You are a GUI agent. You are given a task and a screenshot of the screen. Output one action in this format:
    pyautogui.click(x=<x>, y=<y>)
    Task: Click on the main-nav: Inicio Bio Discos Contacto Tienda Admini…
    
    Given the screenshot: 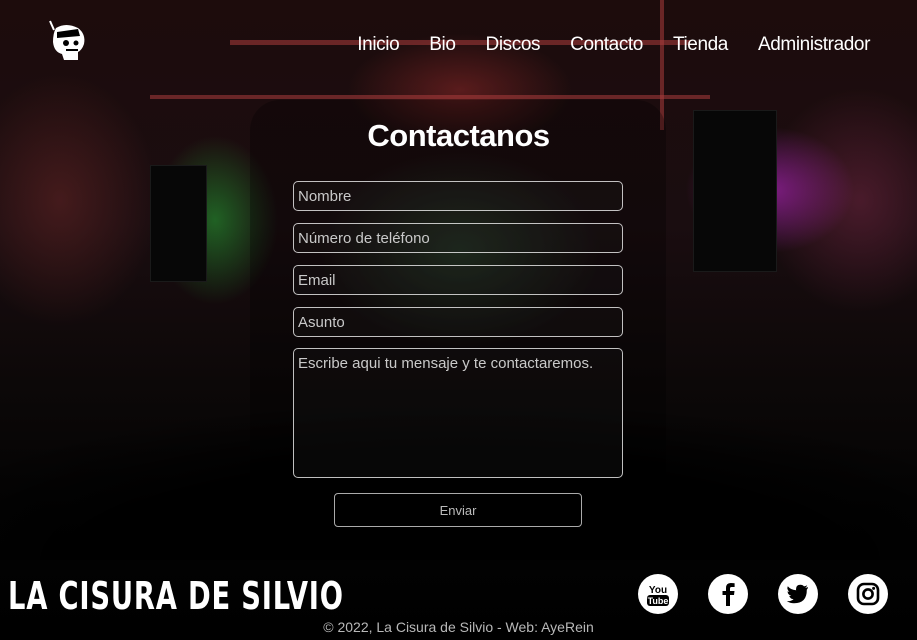 What is the action you would take?
    pyautogui.click(x=613, y=45)
    